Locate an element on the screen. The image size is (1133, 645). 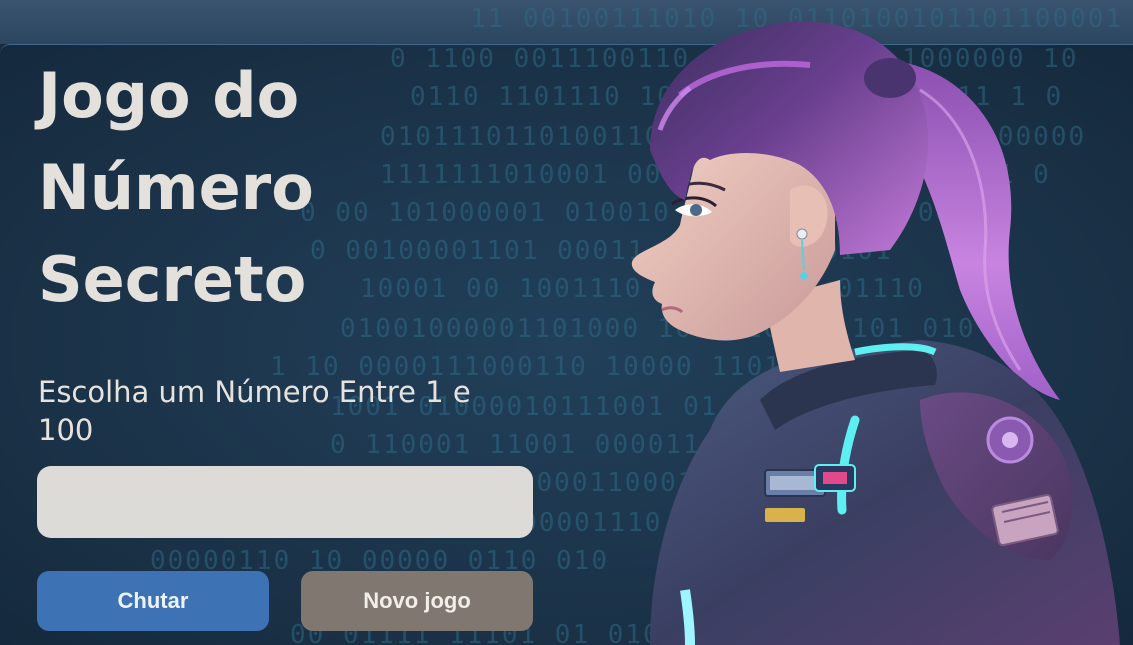
instruction-text: Escolha um Número Entre 1 e 100 is located at coordinates (254, 411).